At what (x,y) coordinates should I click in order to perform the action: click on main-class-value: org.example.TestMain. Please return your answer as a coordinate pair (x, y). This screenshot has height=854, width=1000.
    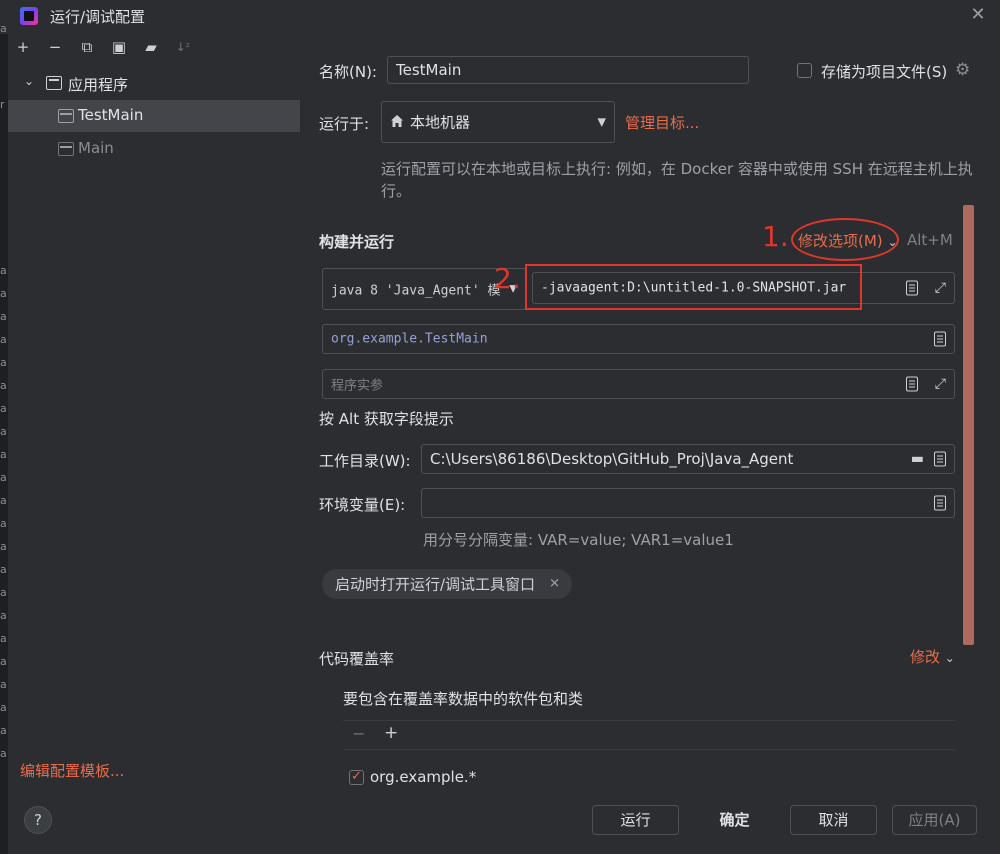
    Looking at the image, I should click on (409, 339).